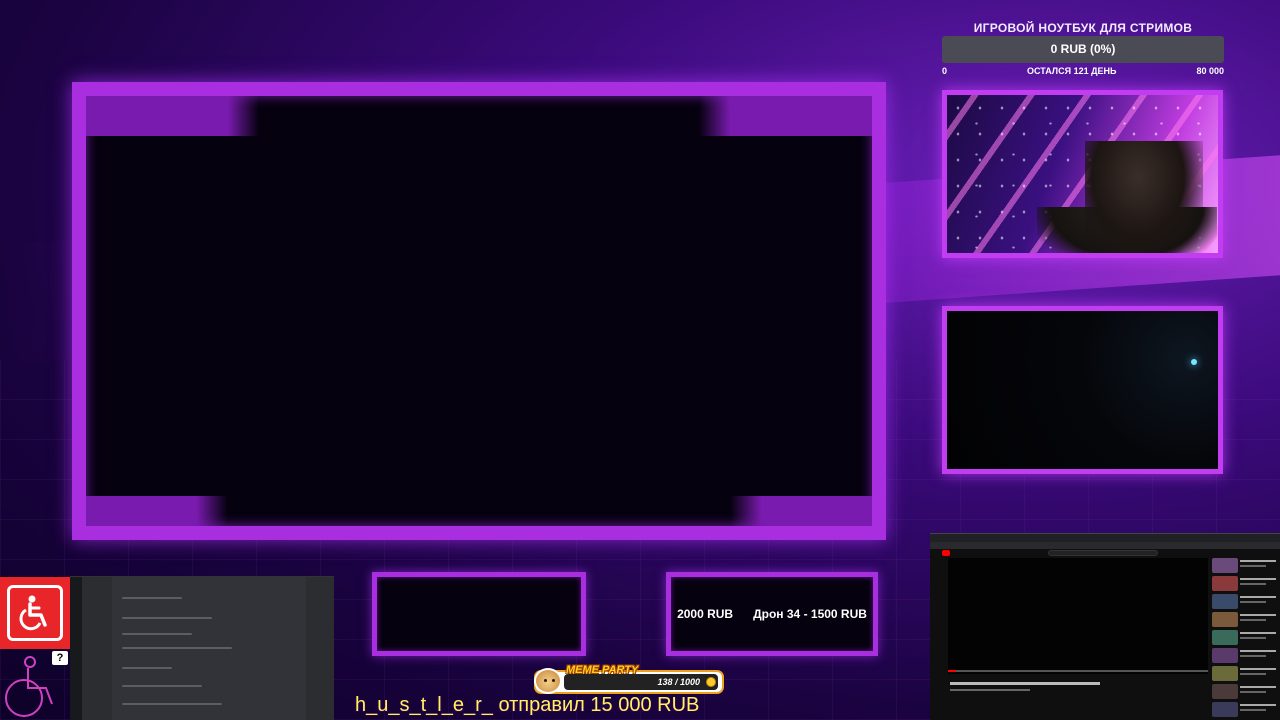  I want to click on donation-alert-text: h_u_s_t_l_e_r_ отправил 15 000 RUB, so click(527, 705).